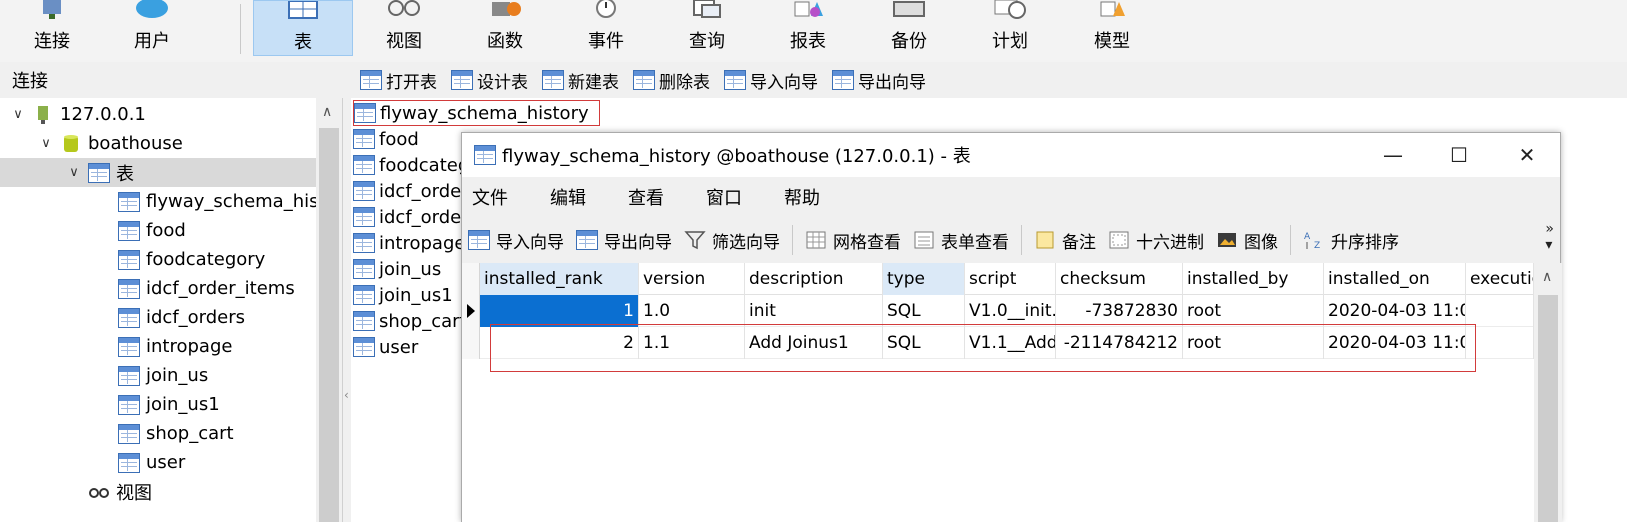 The image size is (1627, 522). Describe the element at coordinates (692, 343) in the screenshot. I see `grid-cell: 1.1` at that location.